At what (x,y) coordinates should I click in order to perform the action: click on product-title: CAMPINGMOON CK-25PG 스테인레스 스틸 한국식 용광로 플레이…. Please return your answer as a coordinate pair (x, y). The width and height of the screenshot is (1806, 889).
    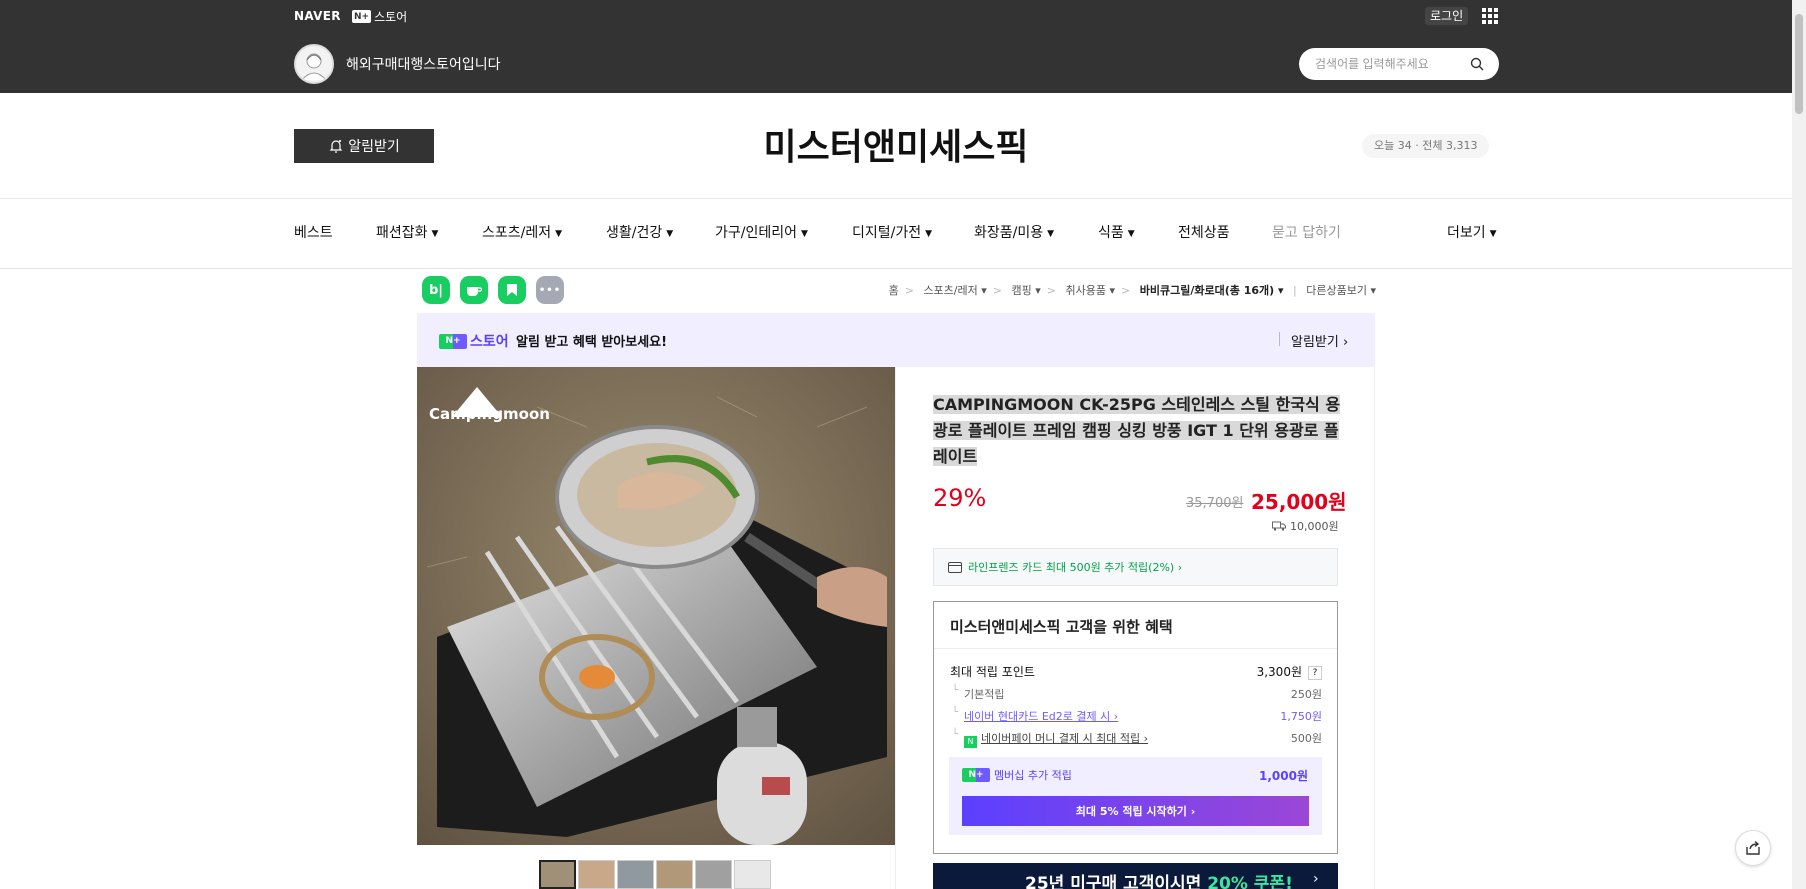
    Looking at the image, I should click on (1137, 430).